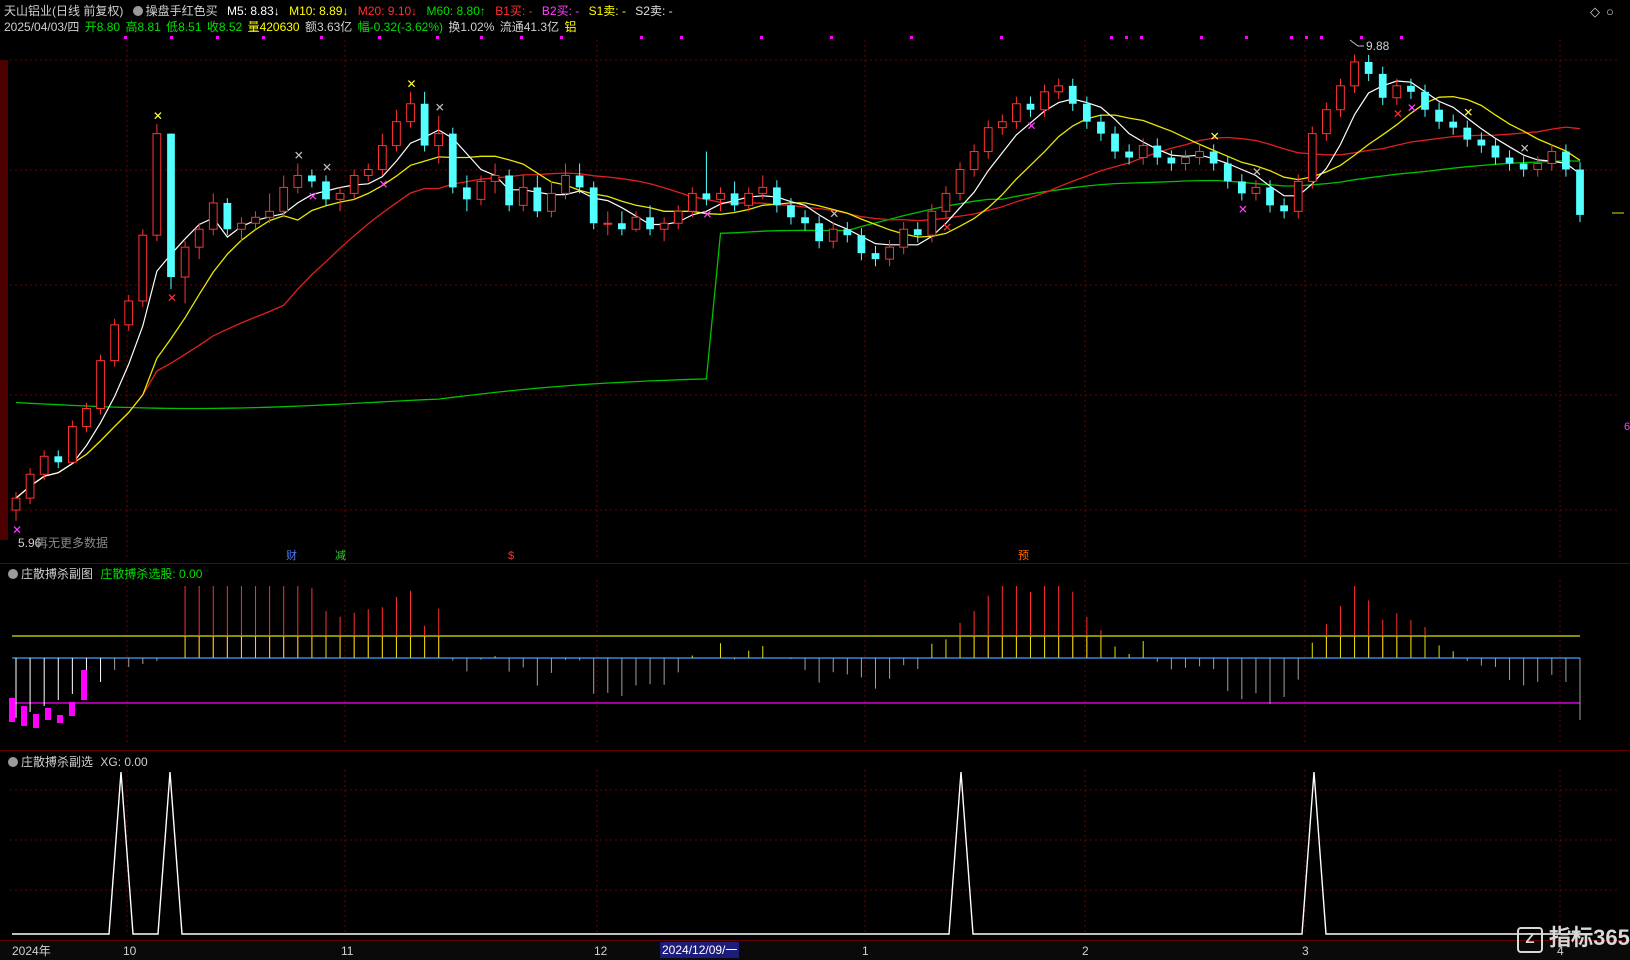 The width and height of the screenshot is (1630, 960). Describe the element at coordinates (31, 951) in the screenshot. I see `x-label-2024: 2024年` at that location.